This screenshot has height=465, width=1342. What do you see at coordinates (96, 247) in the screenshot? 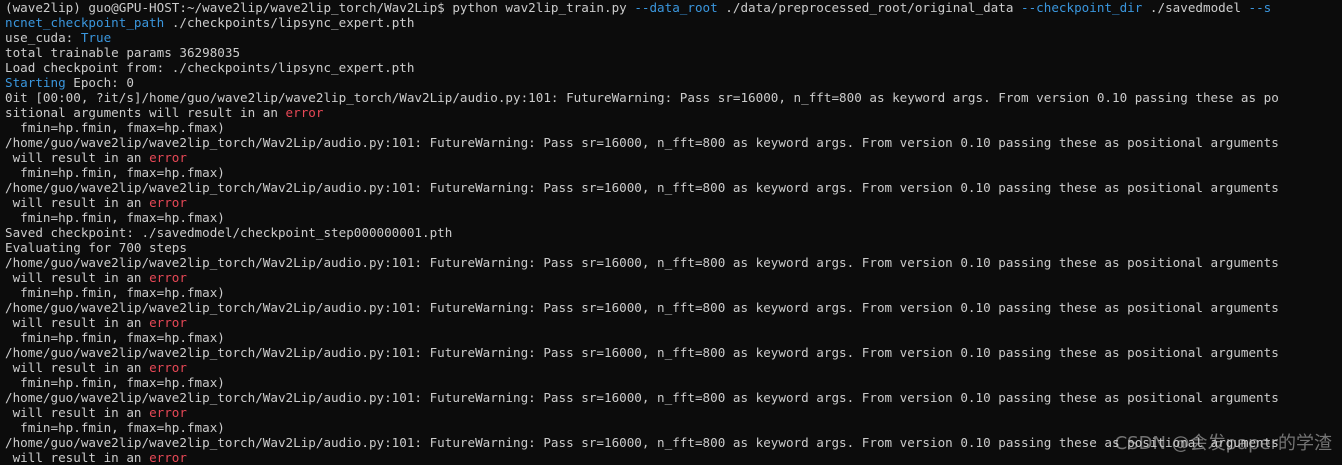
I see `line-text: Evaluating for 700 steps` at bounding box center [96, 247].